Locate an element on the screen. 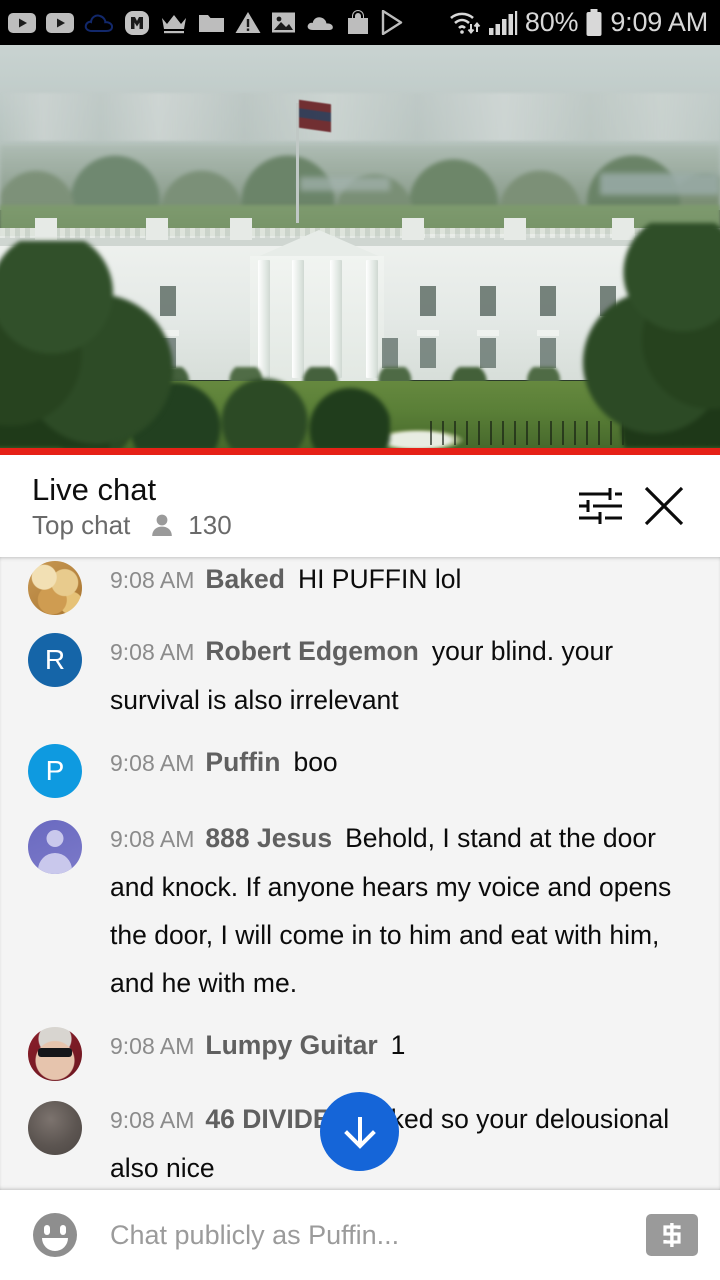  battery-icon is located at coordinates (594, 22).